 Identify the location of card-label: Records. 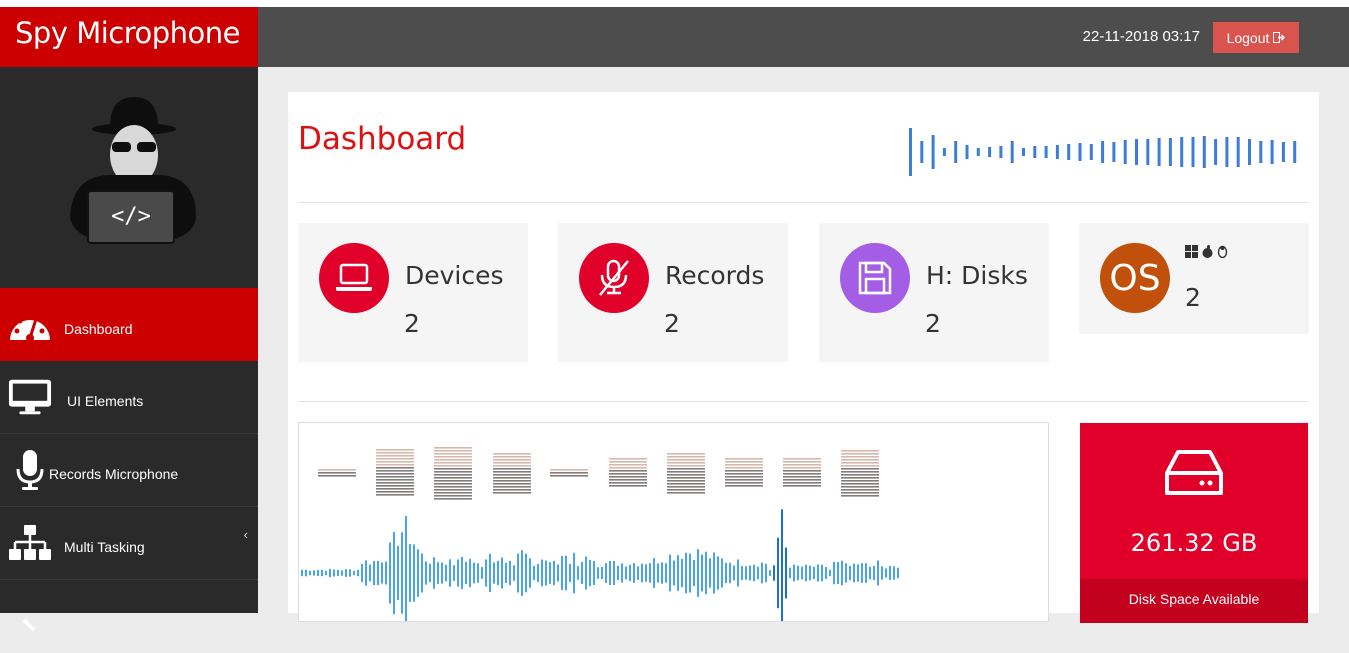
(715, 275).